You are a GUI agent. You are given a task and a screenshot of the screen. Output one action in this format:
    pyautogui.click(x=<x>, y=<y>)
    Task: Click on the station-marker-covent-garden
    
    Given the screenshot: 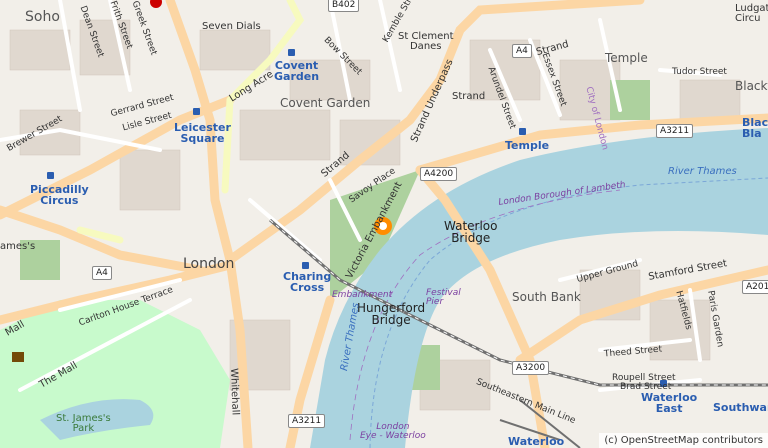 What is the action you would take?
    pyautogui.click(x=291, y=52)
    